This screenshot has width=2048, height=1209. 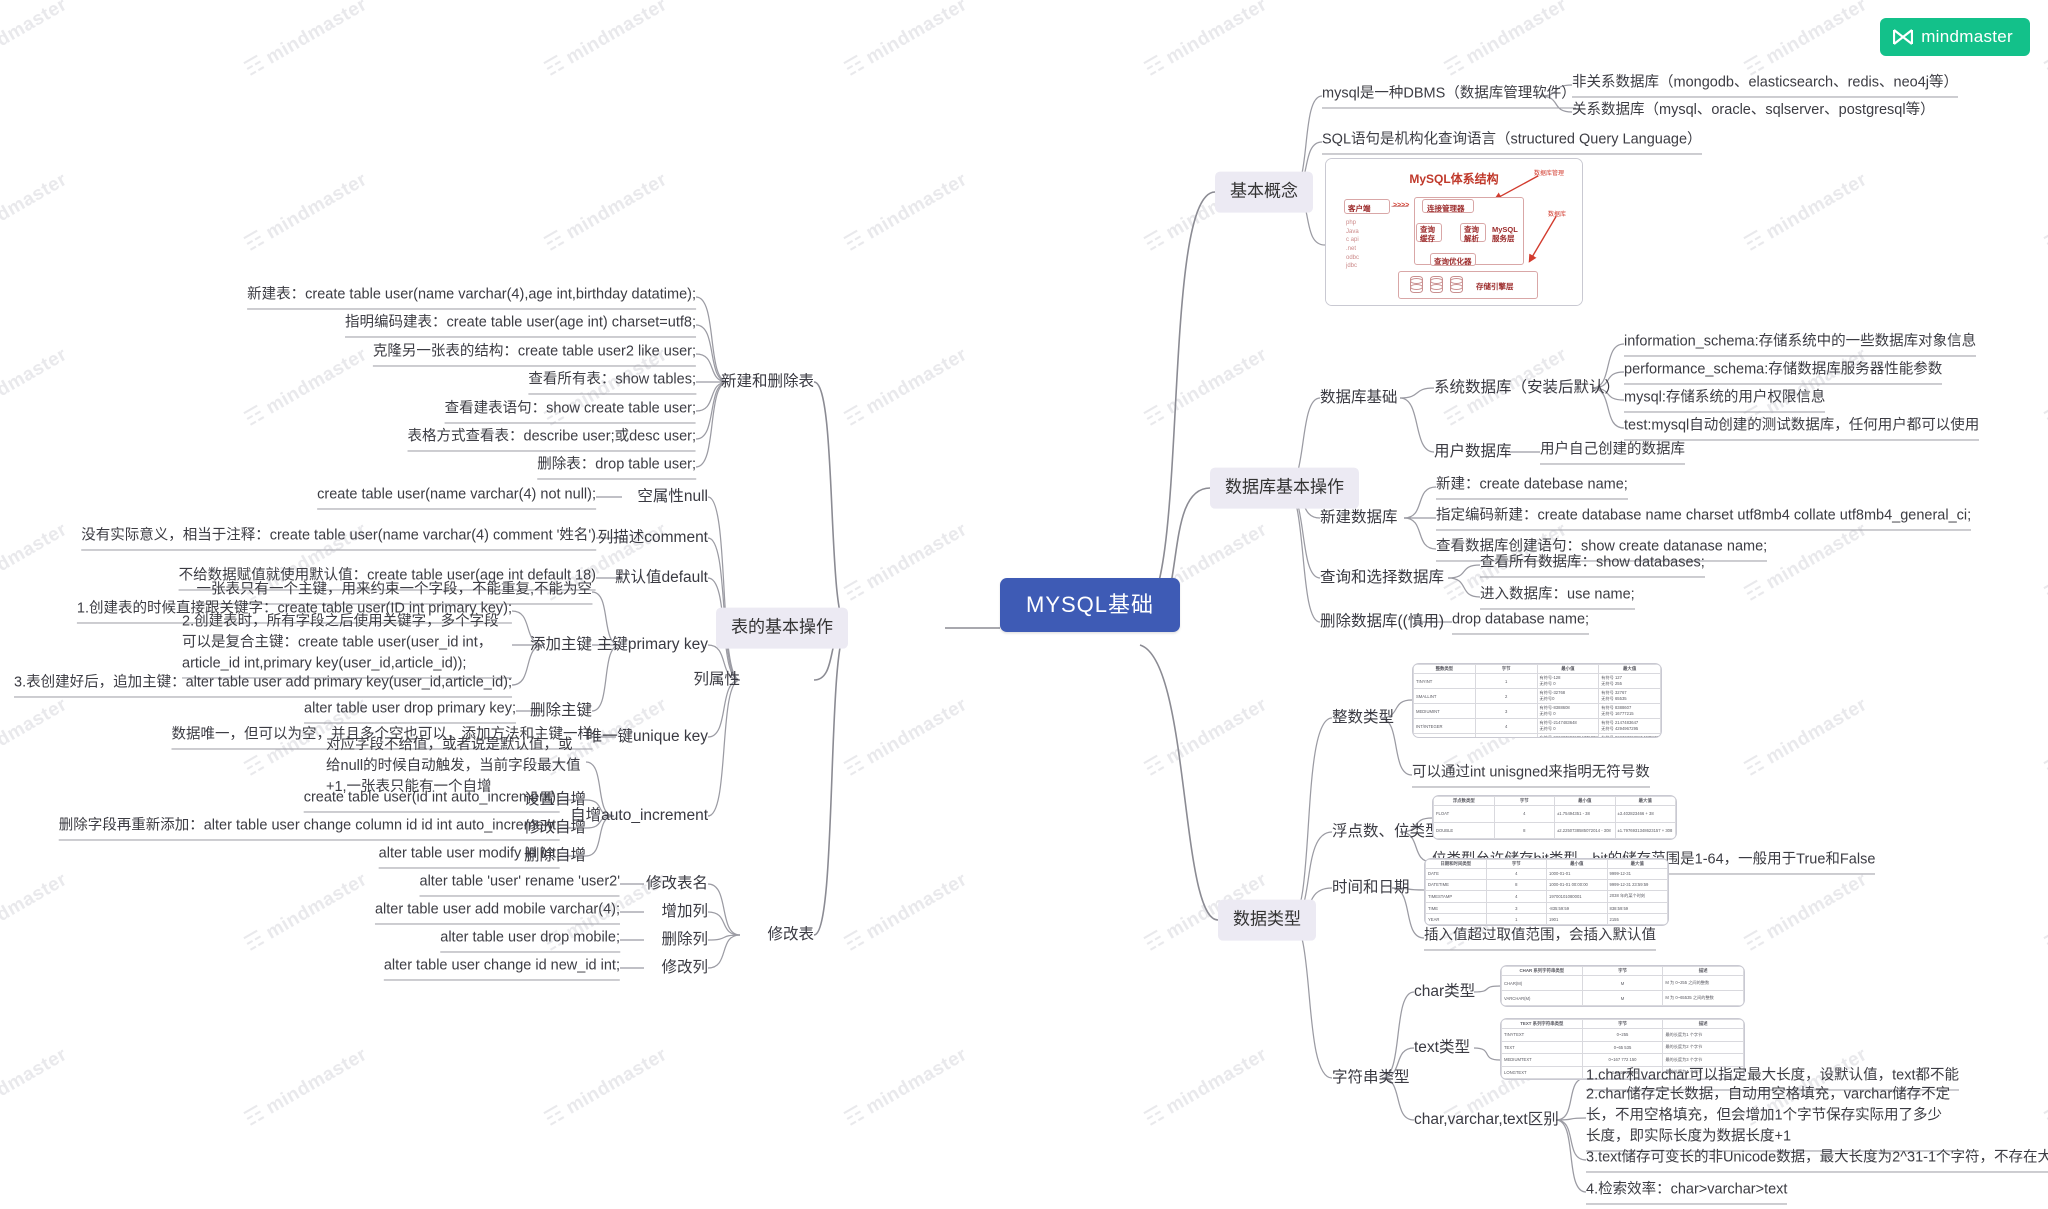 I want to click on group-string-types: 字符串类型, so click(x=1371, y=1078).